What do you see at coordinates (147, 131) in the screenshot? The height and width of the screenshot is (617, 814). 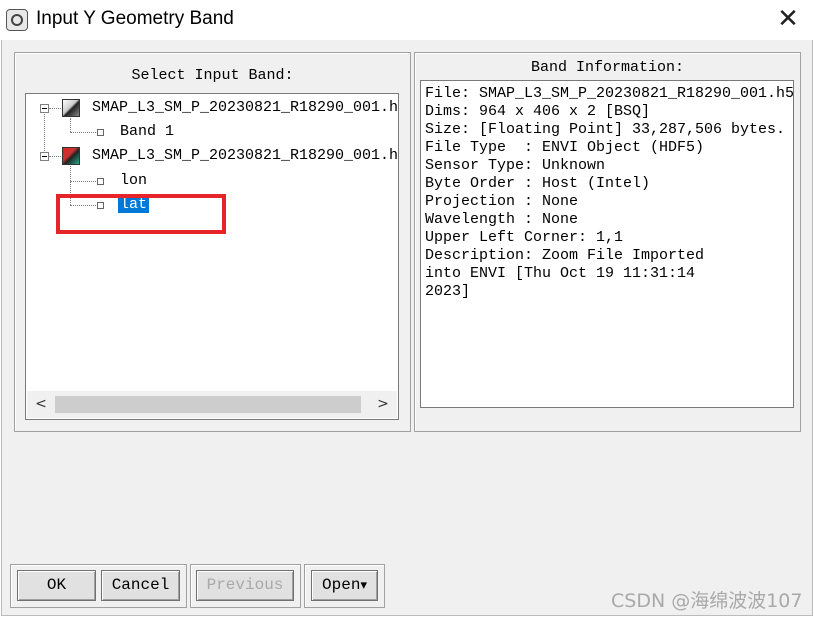 I see `tree-band-item: Band 1` at bounding box center [147, 131].